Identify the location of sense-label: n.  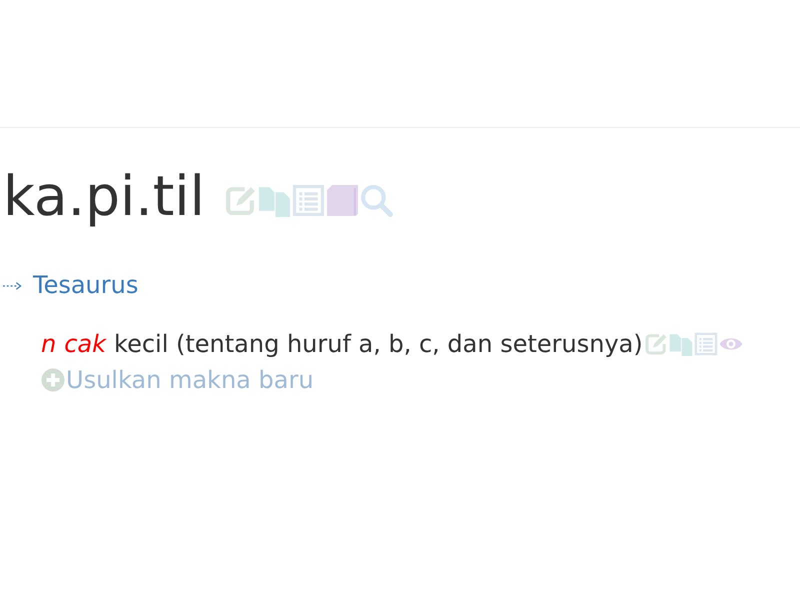
(48, 344).